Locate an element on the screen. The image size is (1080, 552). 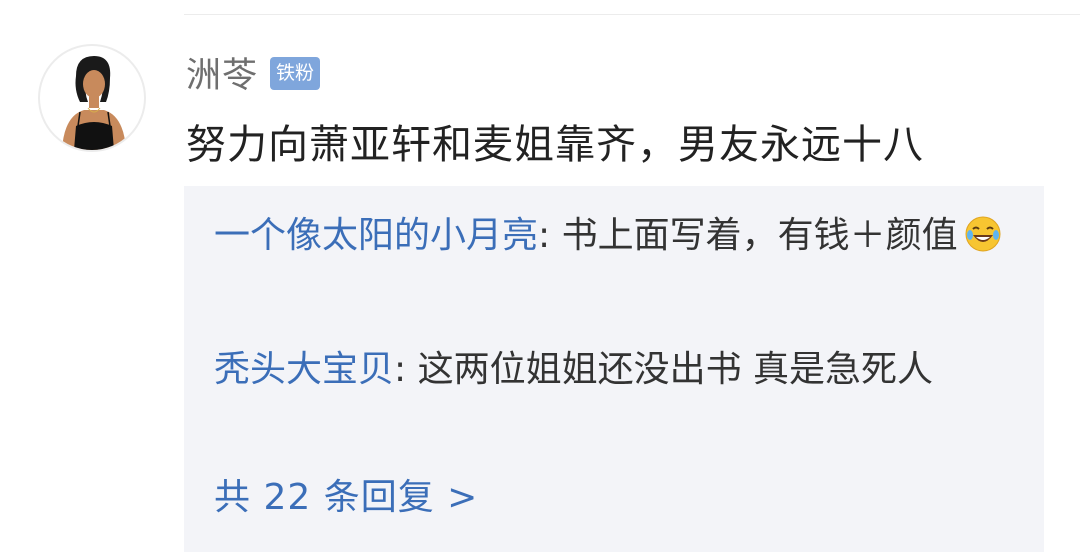
reply-text: 这两位姐姐还没出书 真是急死人 is located at coordinates (675, 369).